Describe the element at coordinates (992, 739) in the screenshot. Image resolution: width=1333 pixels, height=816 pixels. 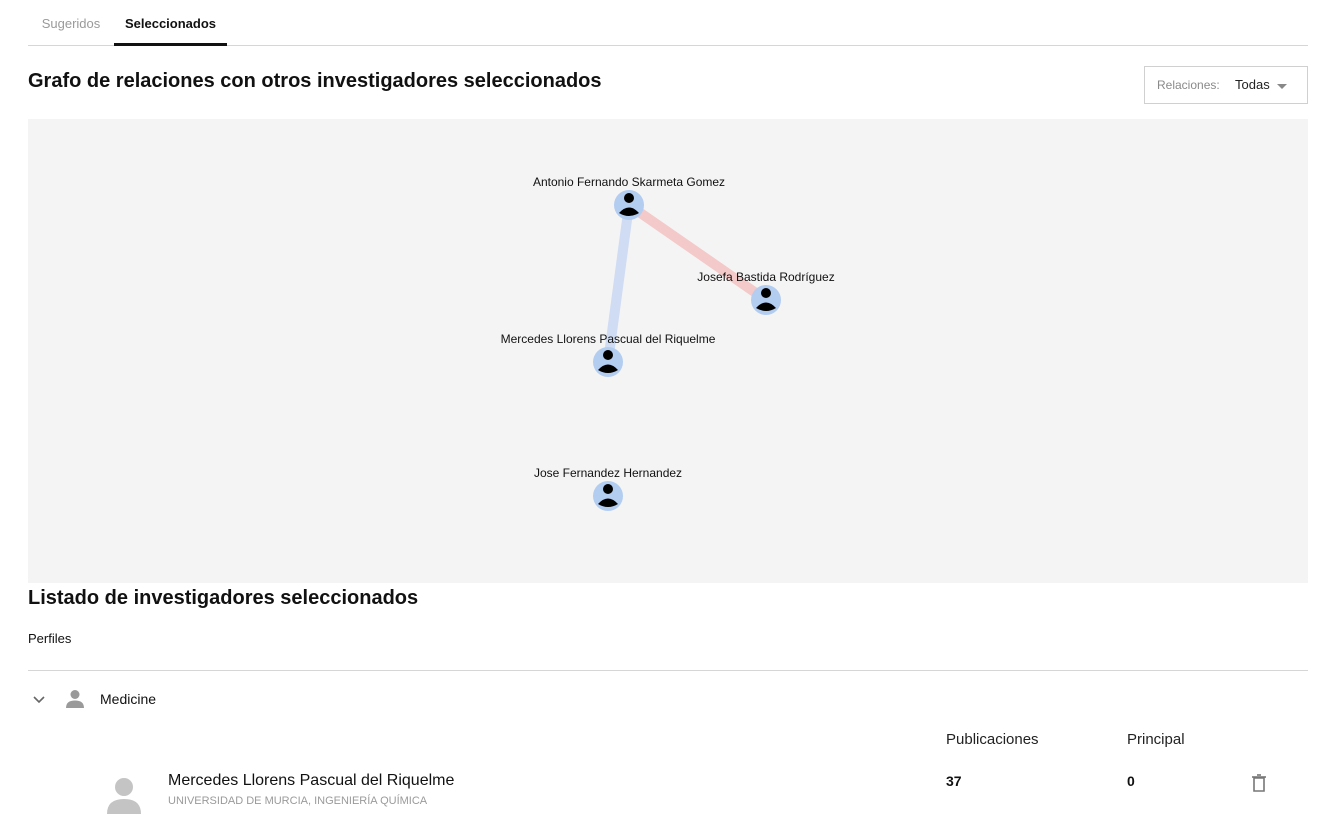
I see `column-header-publicaciones: Publicaciones` at that location.